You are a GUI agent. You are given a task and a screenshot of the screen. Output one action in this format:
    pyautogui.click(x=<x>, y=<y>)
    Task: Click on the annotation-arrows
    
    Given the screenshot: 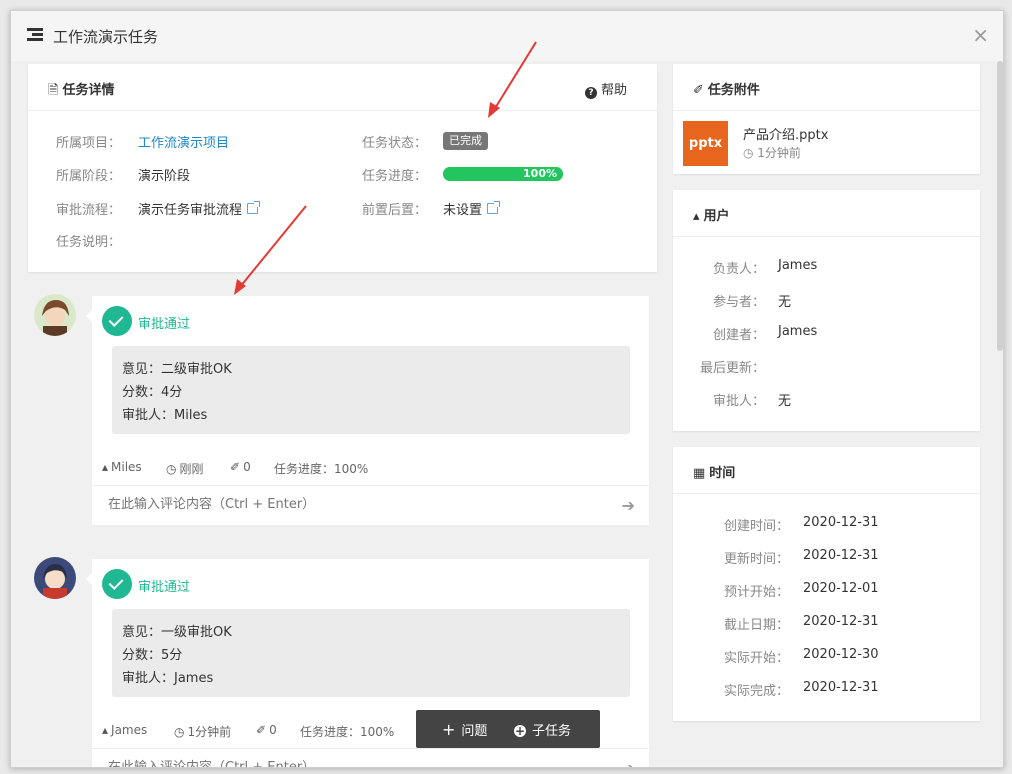 What is the action you would take?
    pyautogui.click(x=385, y=168)
    